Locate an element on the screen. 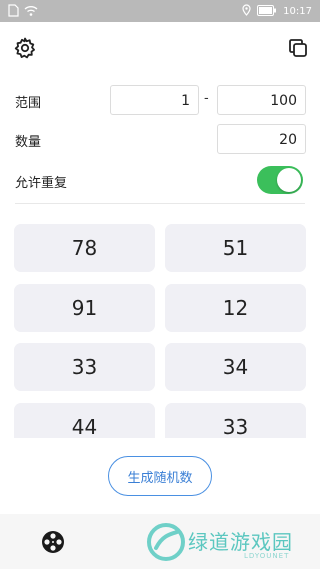 The width and height of the screenshot is (320, 569). count-input: 20 is located at coordinates (261, 139).